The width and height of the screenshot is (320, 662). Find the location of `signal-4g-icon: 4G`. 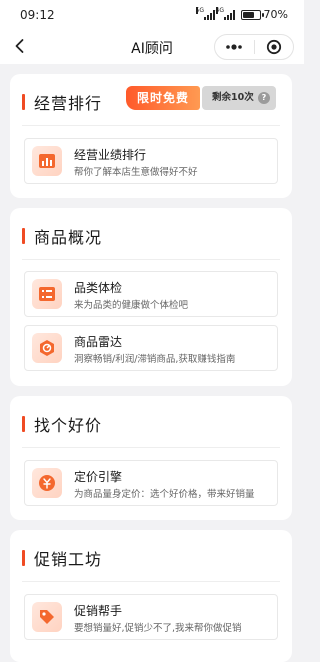

signal-4g-icon: 4G is located at coordinates (225, 13).